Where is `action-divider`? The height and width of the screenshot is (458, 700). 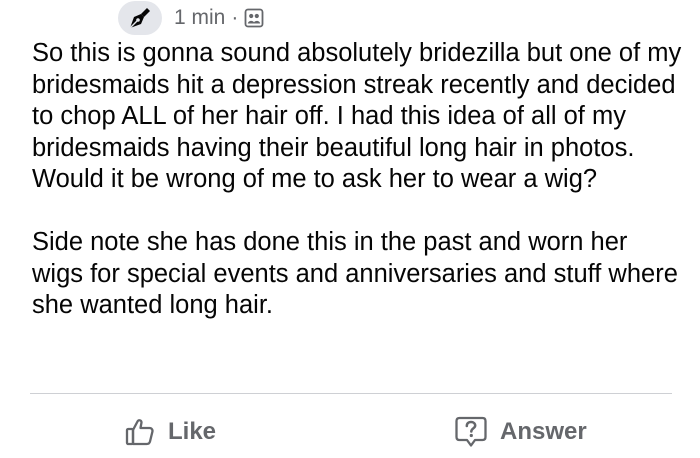
action-divider is located at coordinates (351, 393).